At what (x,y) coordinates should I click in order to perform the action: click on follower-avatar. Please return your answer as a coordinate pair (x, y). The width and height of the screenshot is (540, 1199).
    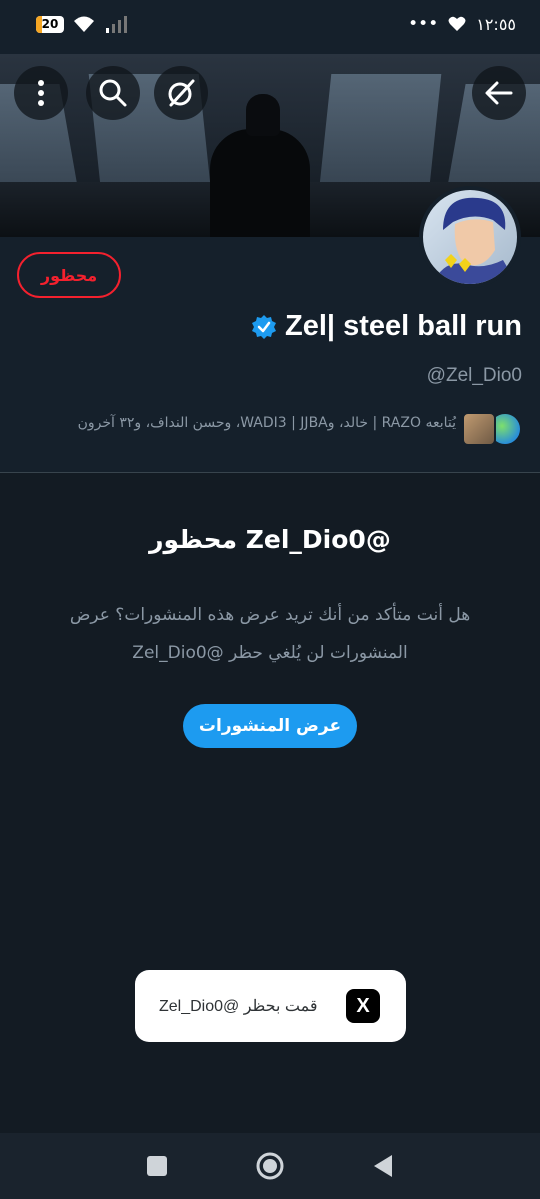
    Looking at the image, I should click on (479, 429).